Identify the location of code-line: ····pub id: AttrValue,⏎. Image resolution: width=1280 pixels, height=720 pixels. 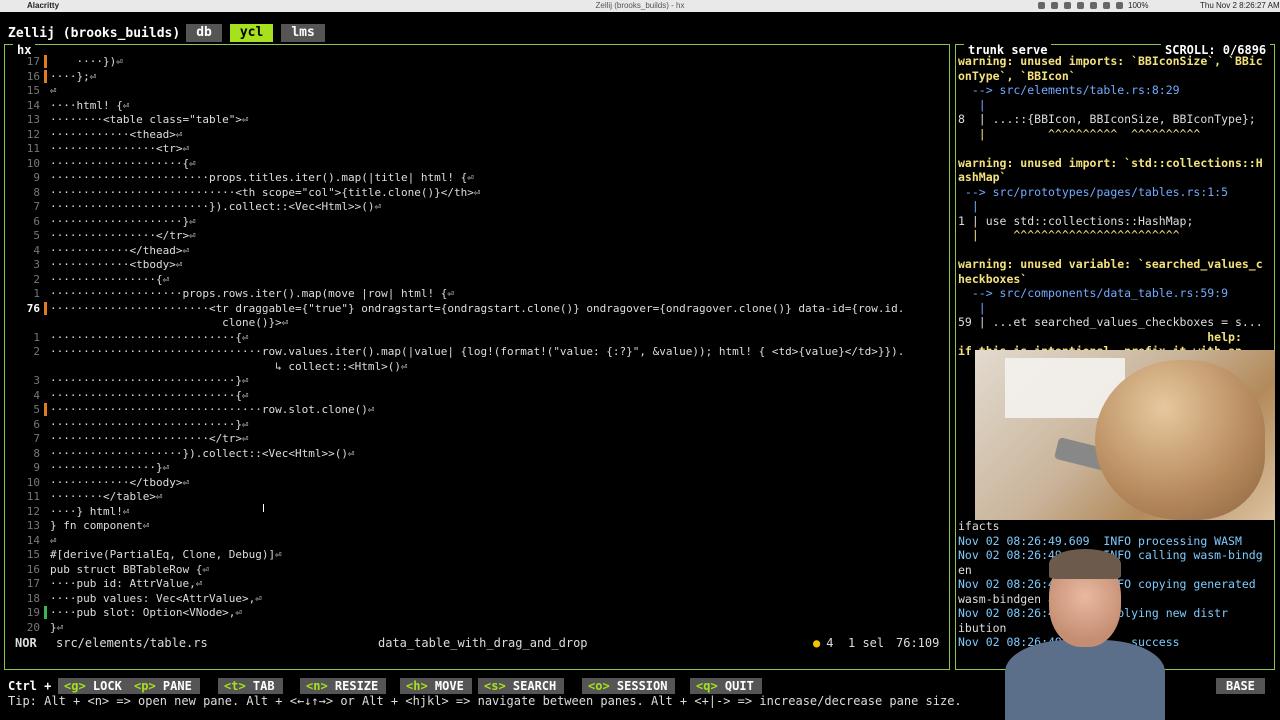
(126, 584).